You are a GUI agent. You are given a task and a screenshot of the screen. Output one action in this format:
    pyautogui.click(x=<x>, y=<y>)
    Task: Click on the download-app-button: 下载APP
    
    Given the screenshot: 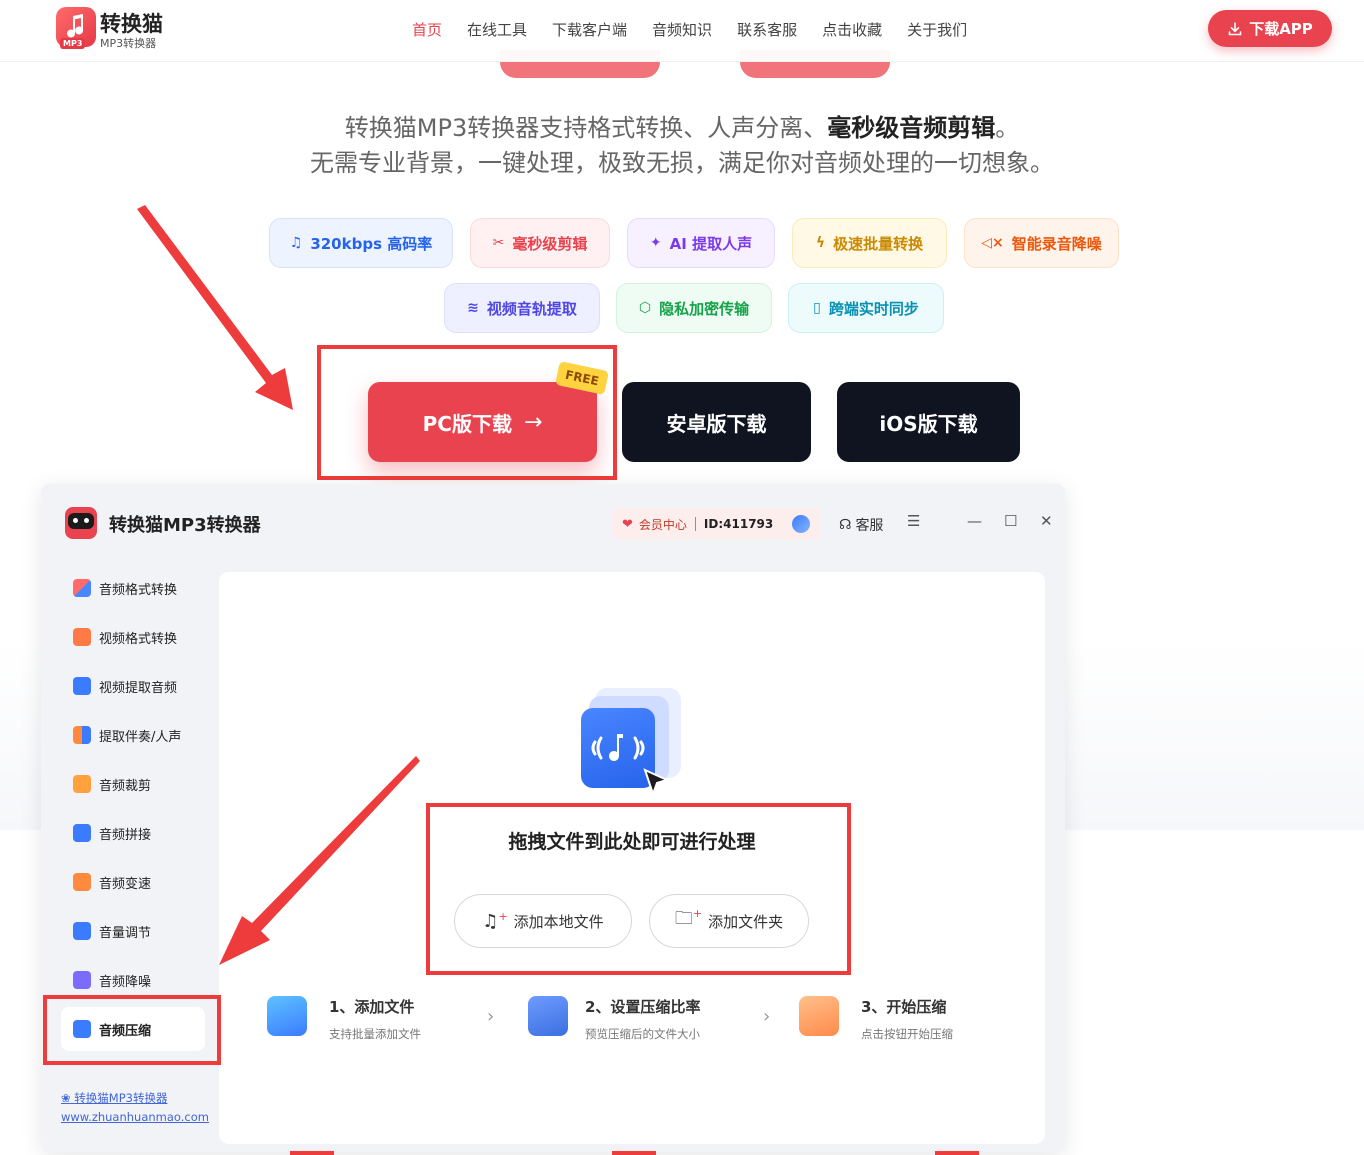 What is the action you would take?
    pyautogui.click(x=1270, y=28)
    